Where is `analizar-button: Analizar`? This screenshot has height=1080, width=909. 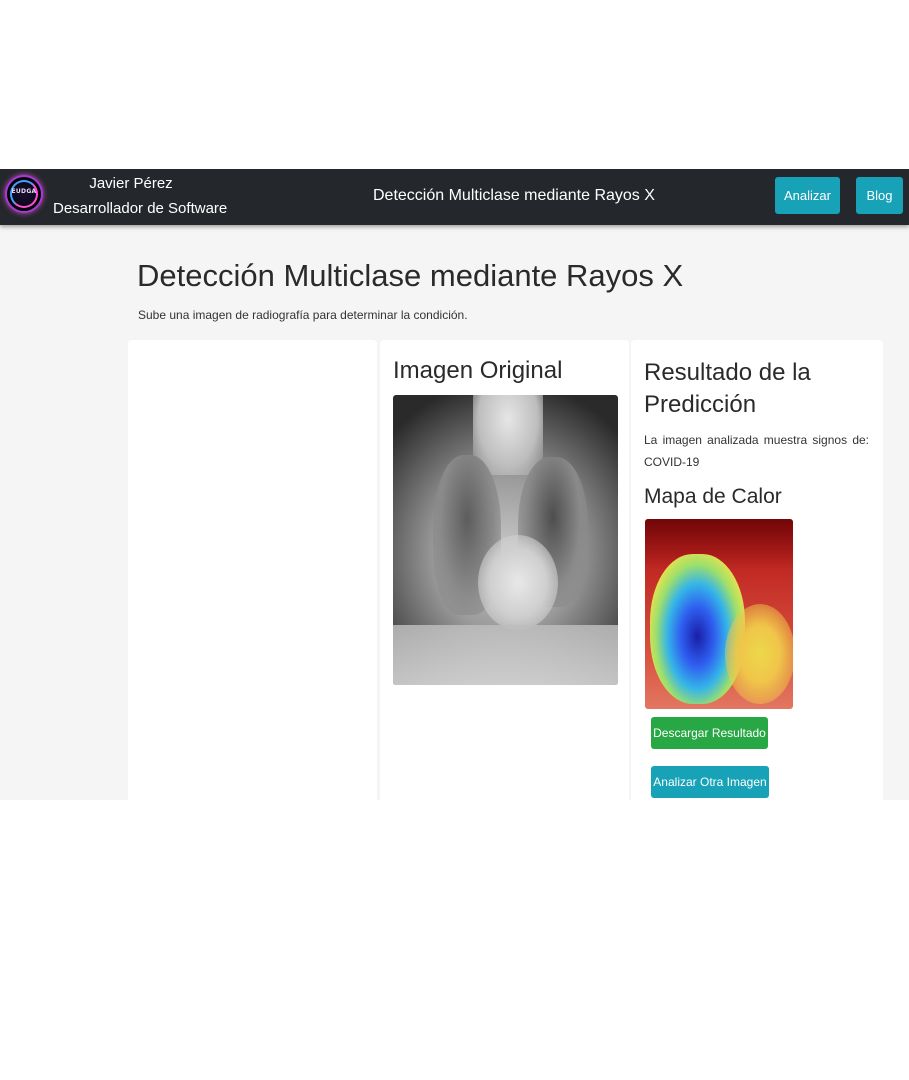 analizar-button: Analizar is located at coordinates (807, 195).